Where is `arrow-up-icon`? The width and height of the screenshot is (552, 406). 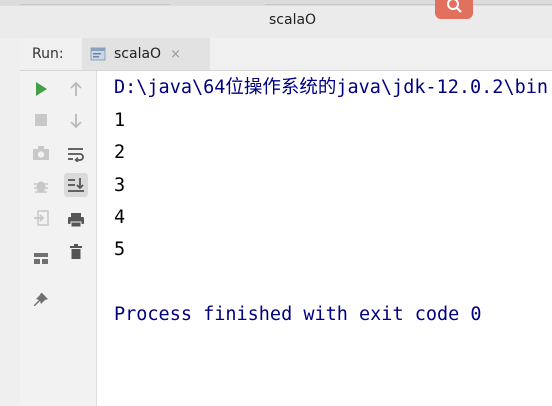 arrow-up-icon is located at coordinates (76, 88).